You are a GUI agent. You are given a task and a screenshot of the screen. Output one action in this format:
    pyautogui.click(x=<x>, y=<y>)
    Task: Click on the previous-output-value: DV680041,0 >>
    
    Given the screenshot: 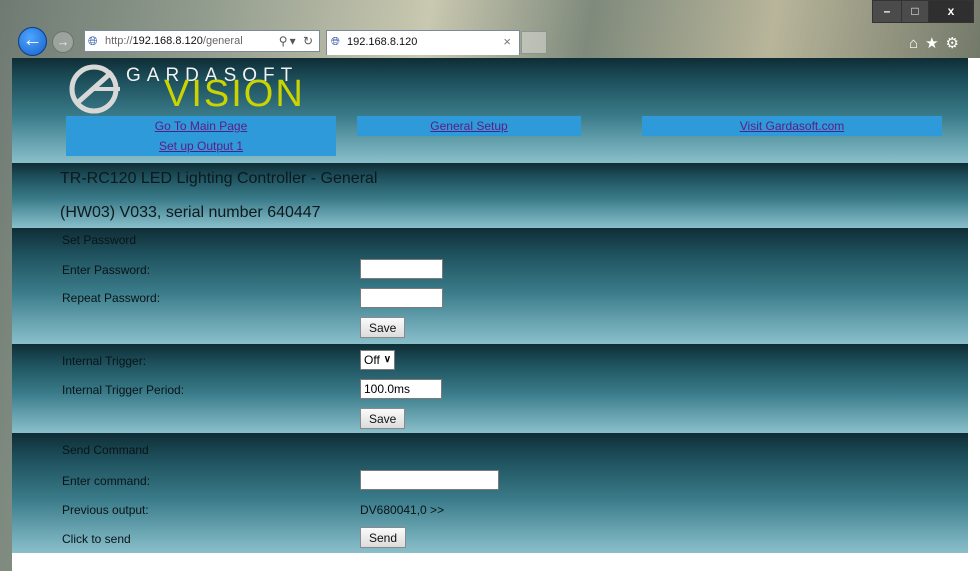 What is the action you would take?
    pyautogui.click(x=402, y=510)
    